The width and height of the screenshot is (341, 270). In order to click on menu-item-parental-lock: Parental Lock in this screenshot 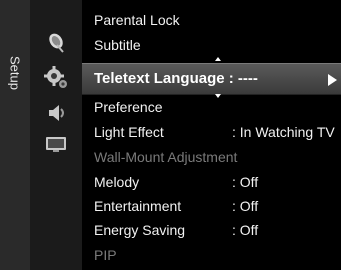, I will do `click(137, 20)`.